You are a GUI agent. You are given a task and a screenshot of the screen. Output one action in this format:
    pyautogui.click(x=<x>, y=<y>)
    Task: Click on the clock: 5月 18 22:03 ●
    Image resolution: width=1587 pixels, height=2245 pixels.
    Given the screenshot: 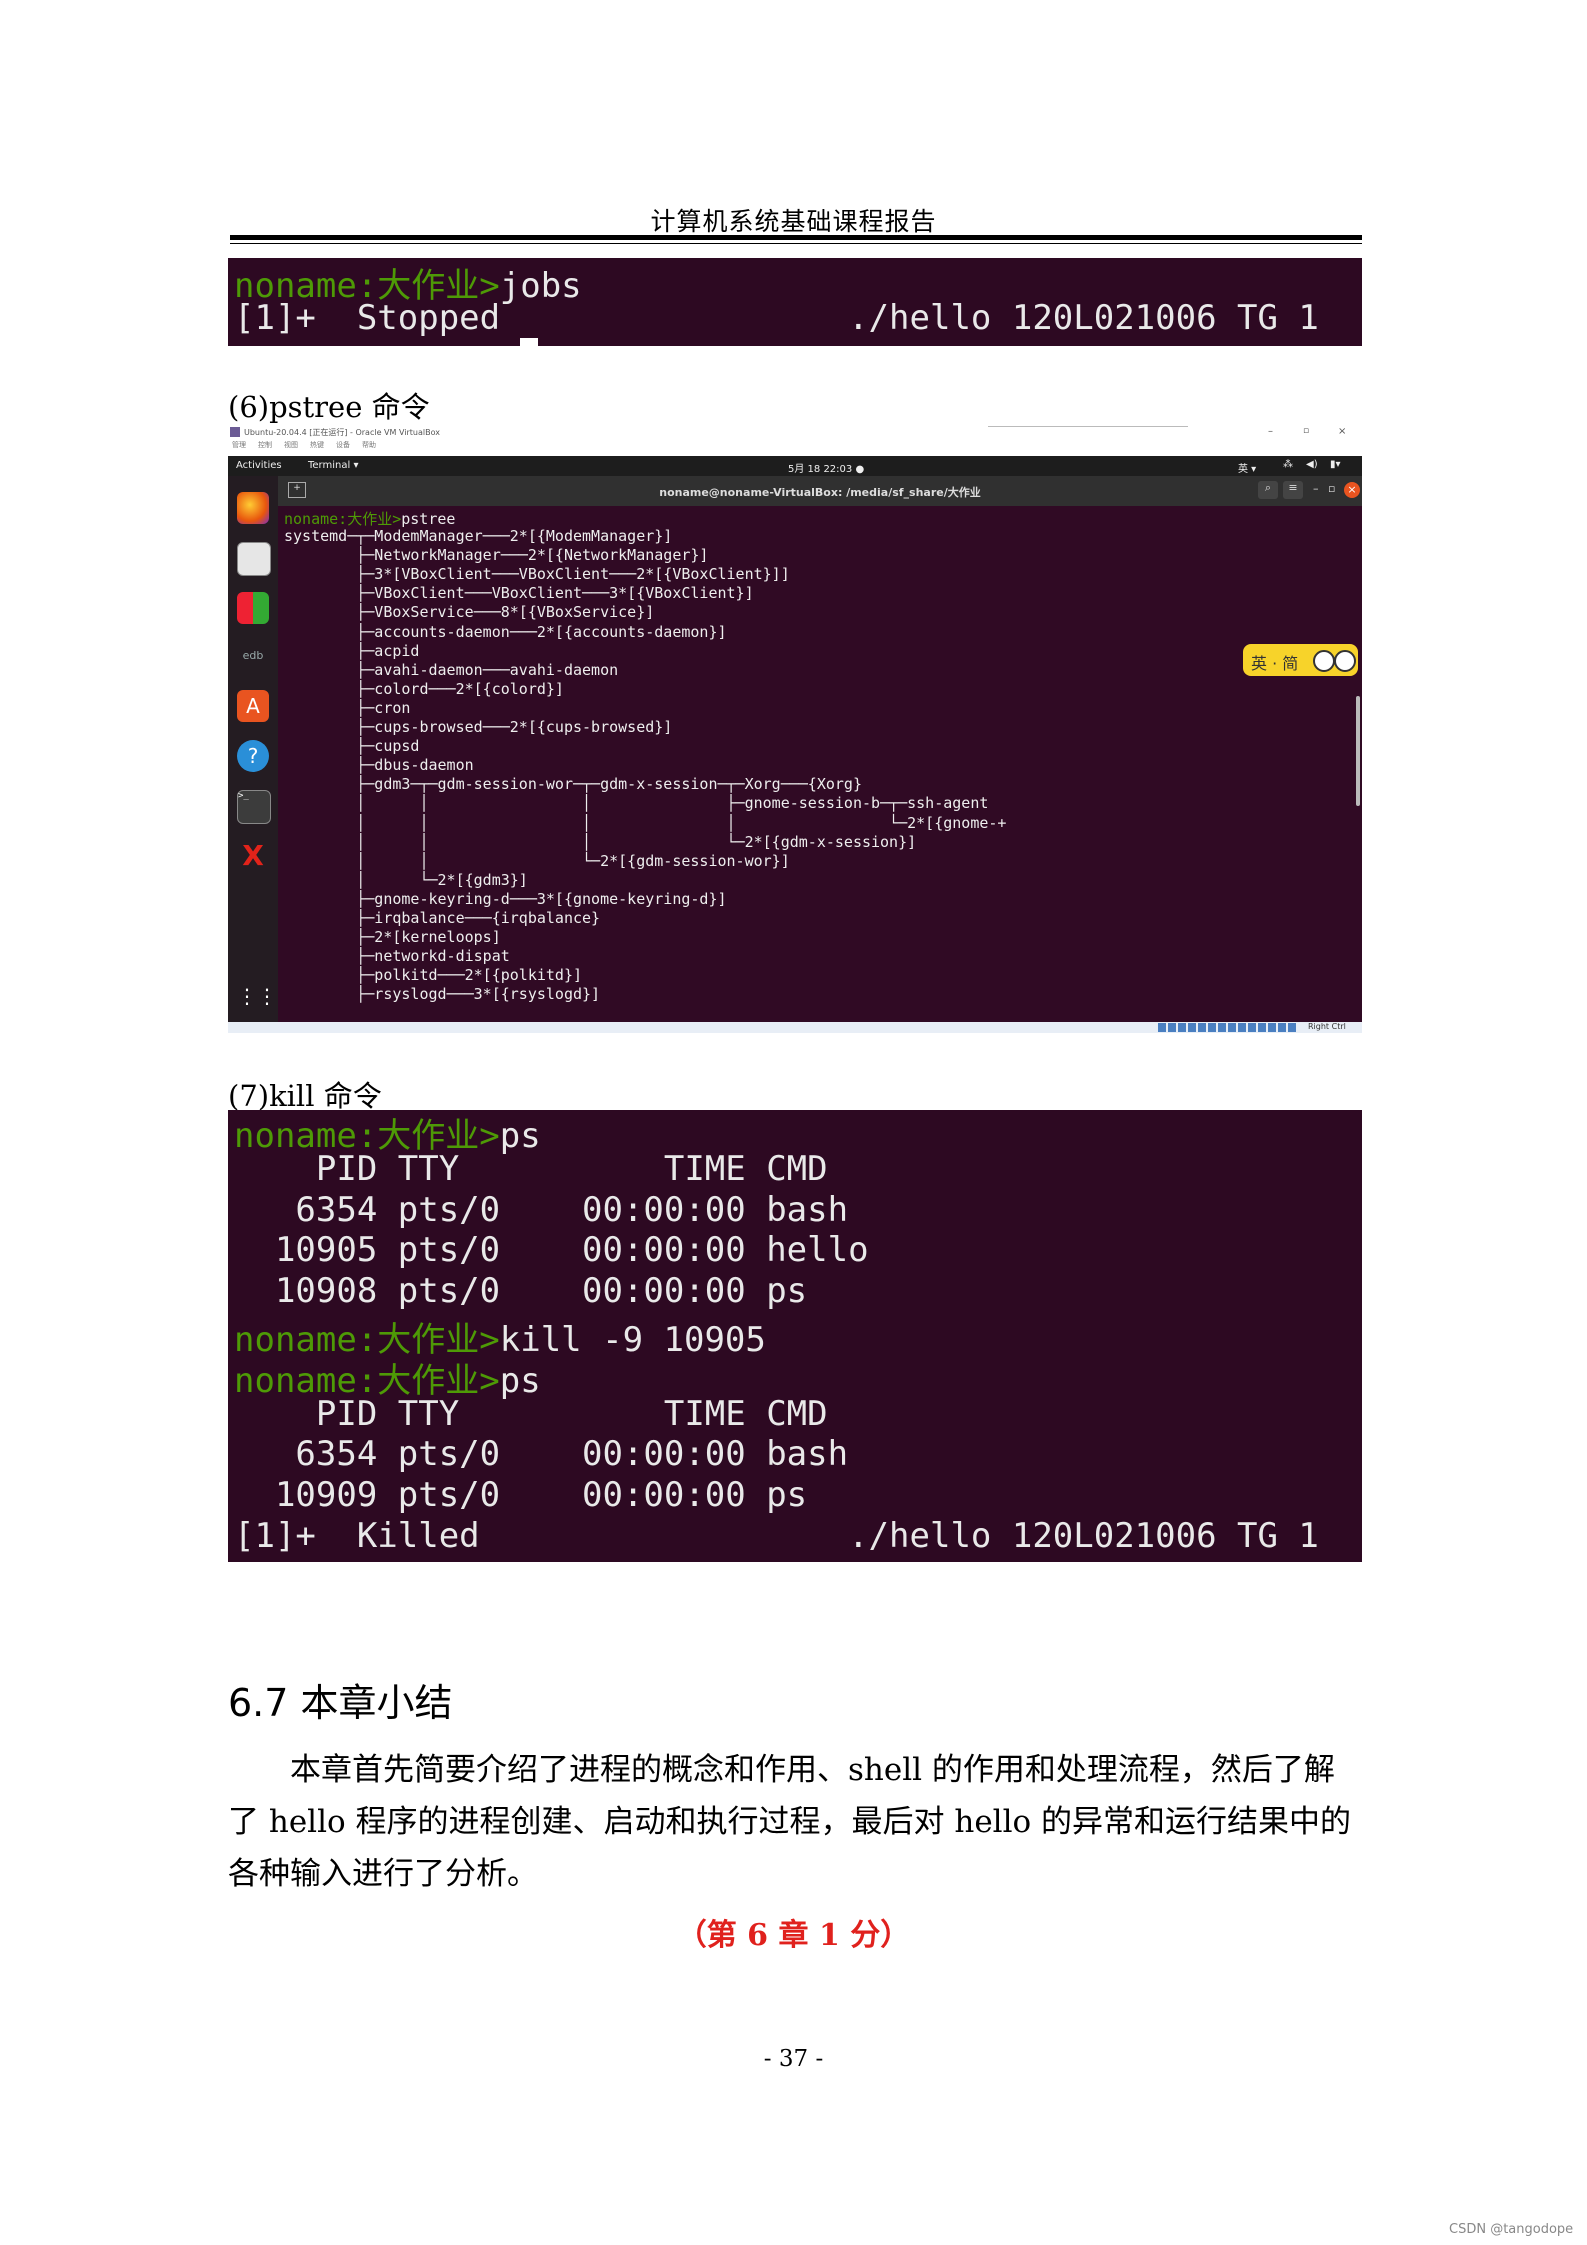 What is the action you would take?
    pyautogui.click(x=826, y=467)
    